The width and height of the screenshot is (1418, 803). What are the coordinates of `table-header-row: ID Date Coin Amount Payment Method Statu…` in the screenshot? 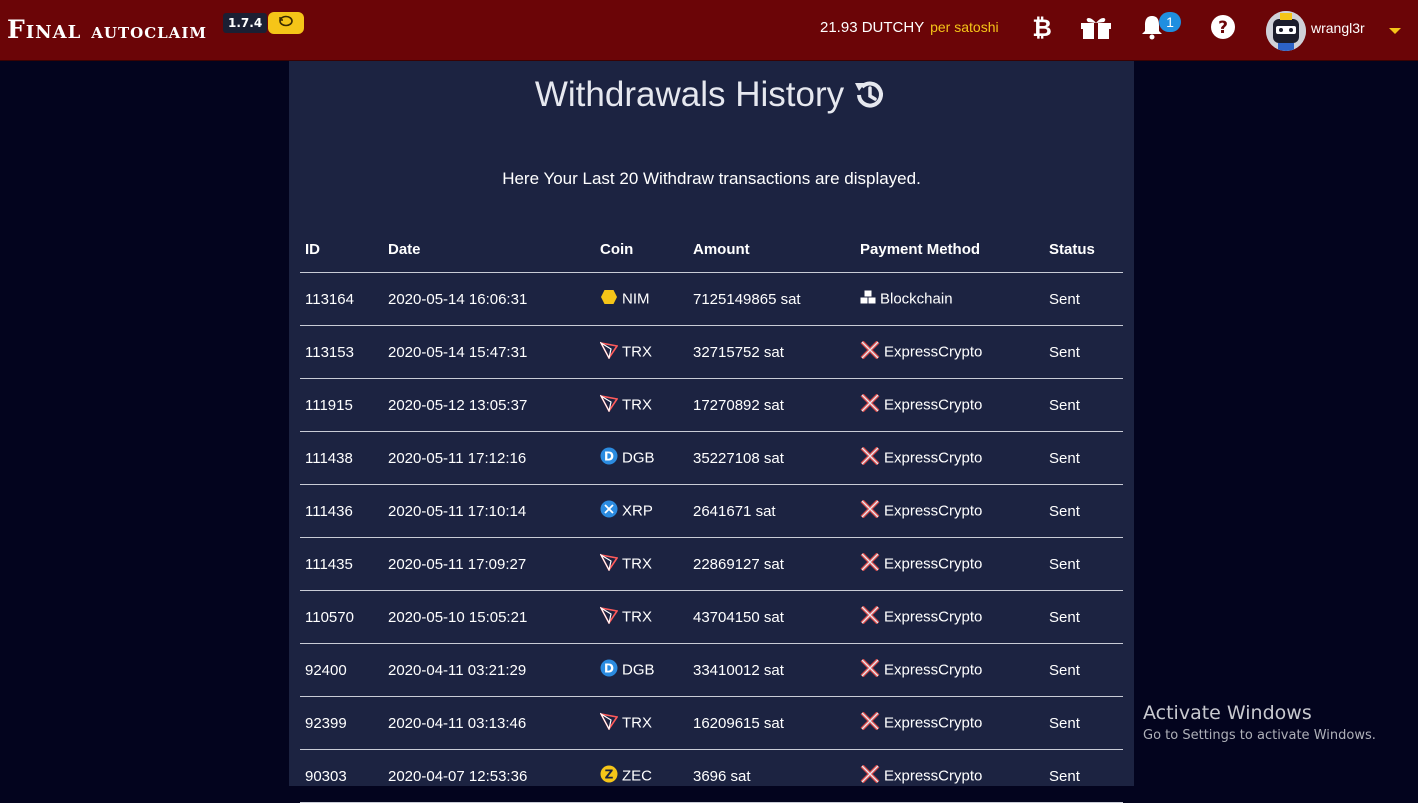 It's located at (711, 249).